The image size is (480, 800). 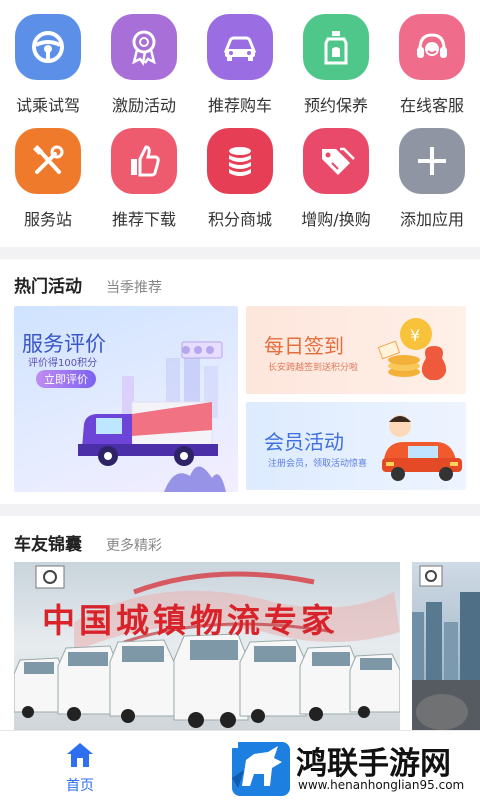 I want to click on driver-car-illustration, so click(x=422, y=448).